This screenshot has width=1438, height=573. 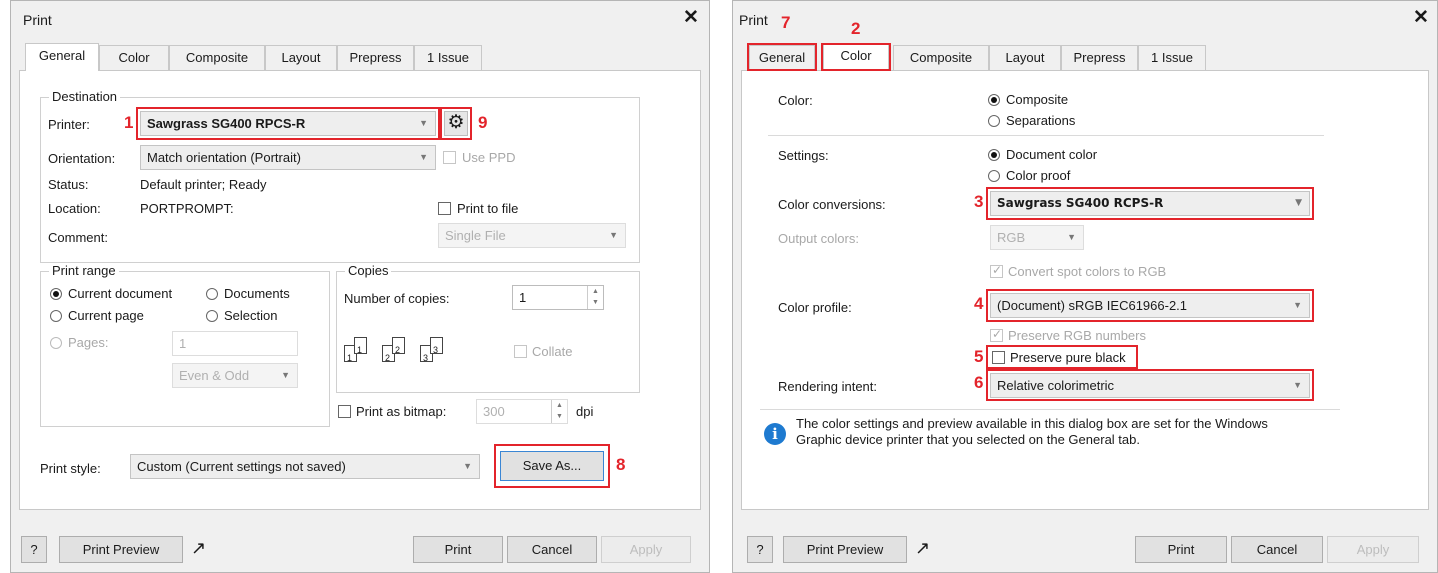 What do you see at coordinates (56, 294) in the screenshot?
I see `current-document-radio` at bounding box center [56, 294].